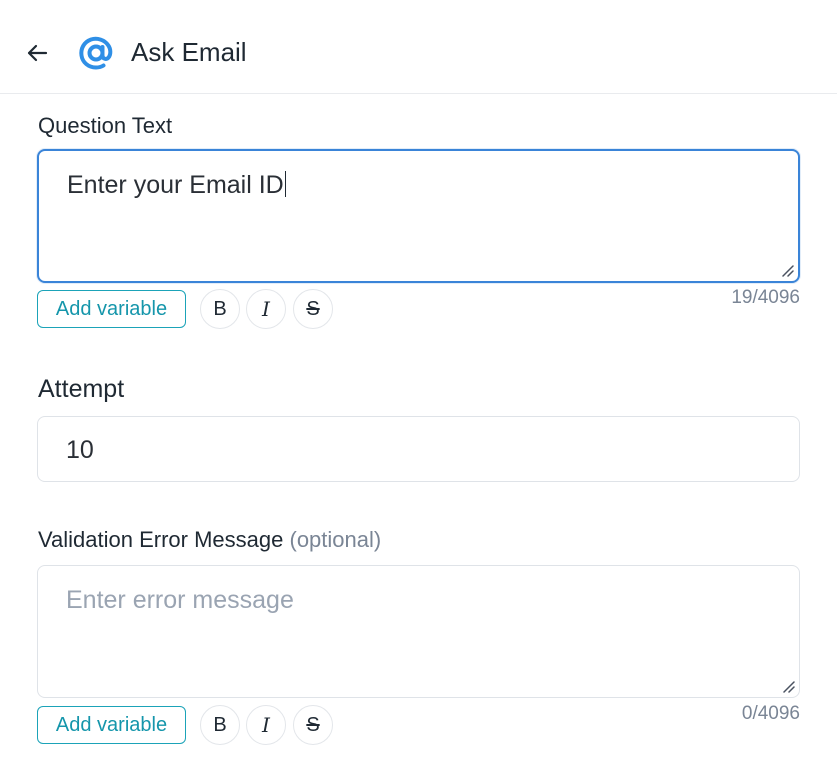 The width and height of the screenshot is (837, 769). I want to click on question-text-value: Enter your Email ID, so click(177, 185).